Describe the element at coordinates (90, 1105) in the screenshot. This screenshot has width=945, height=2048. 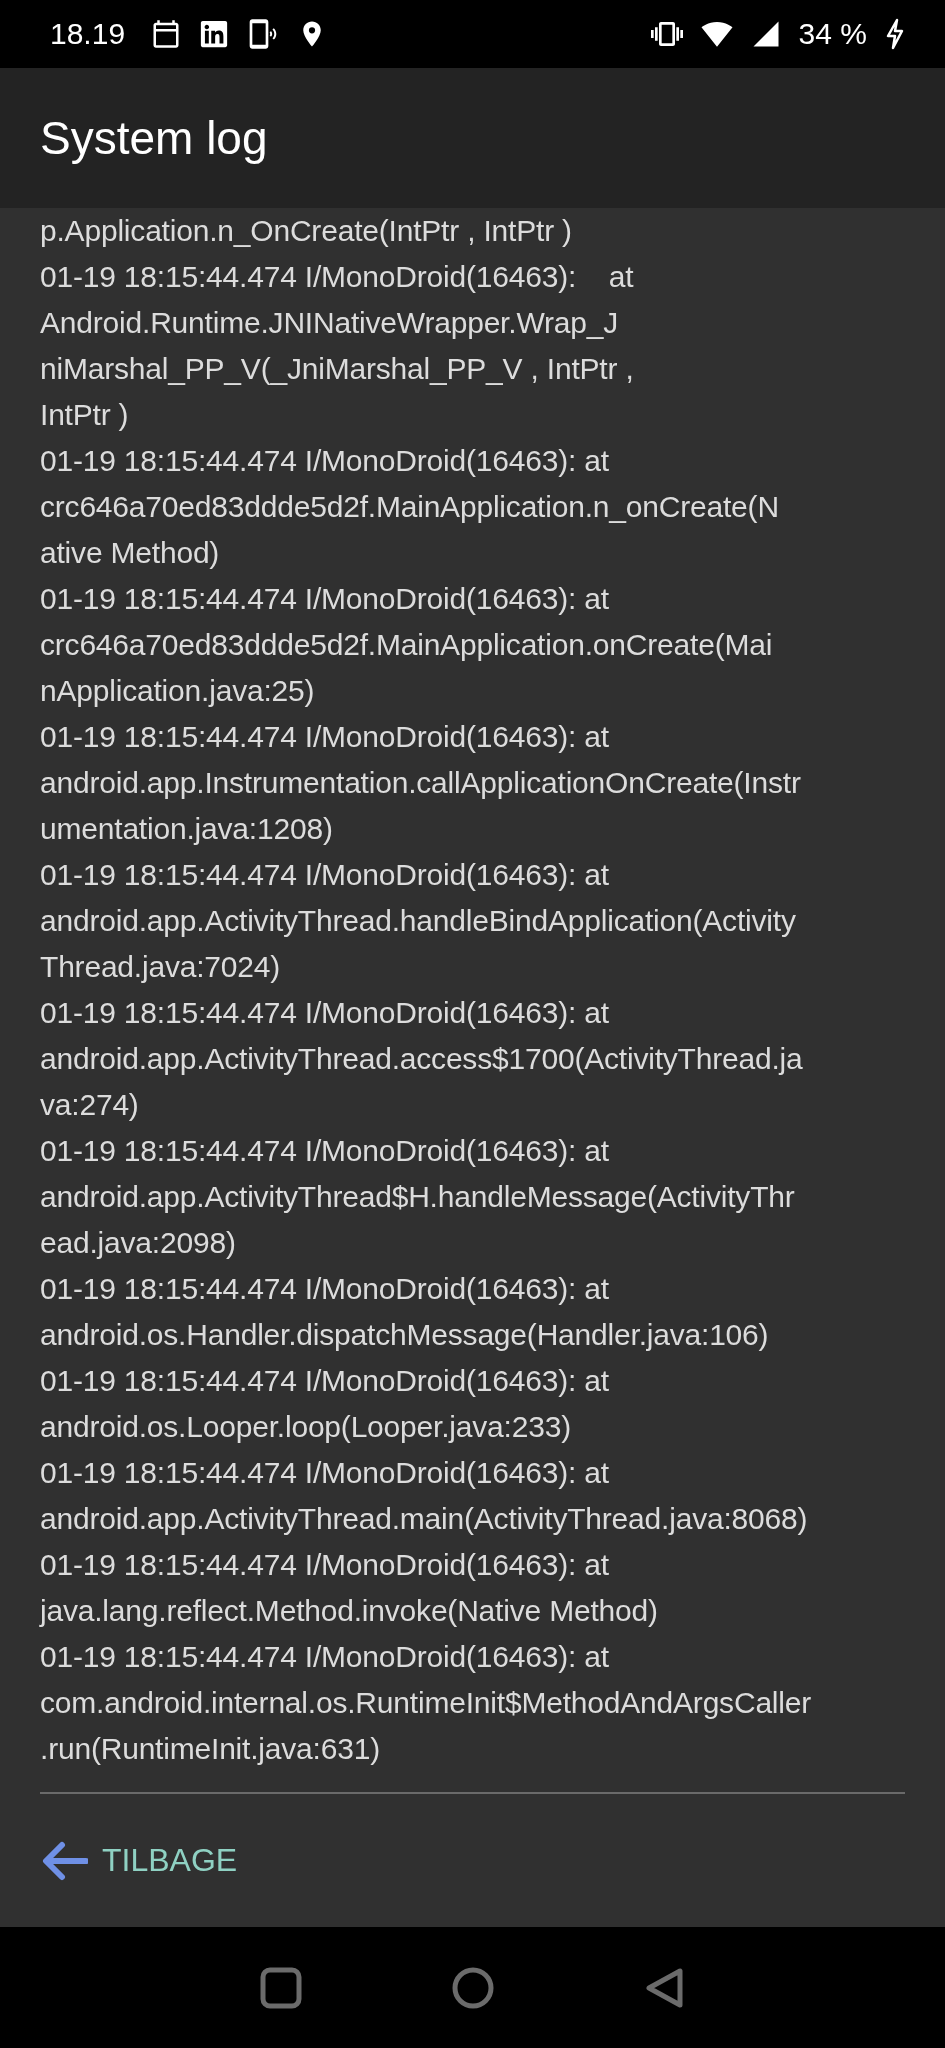
I see `log-line: va:274)` at that location.